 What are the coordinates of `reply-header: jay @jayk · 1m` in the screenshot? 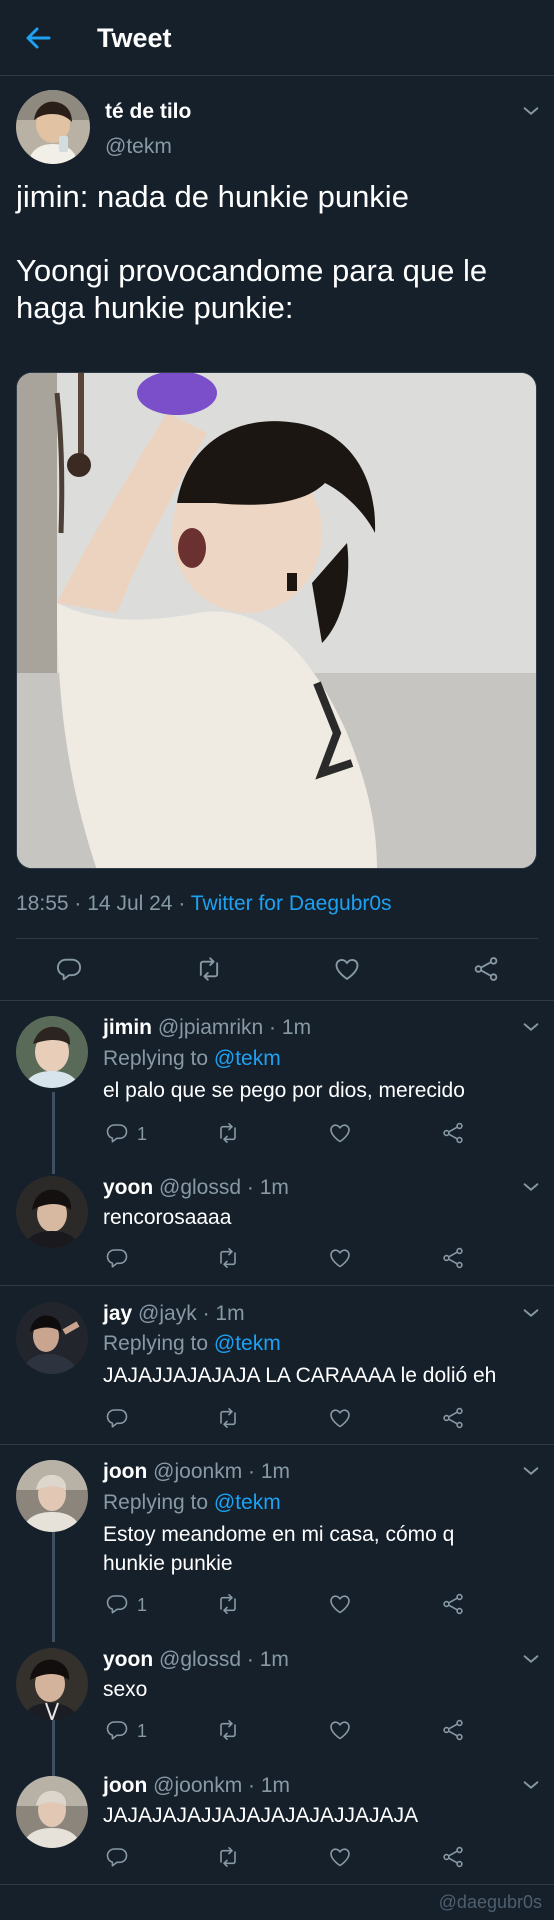 It's located at (174, 1314).